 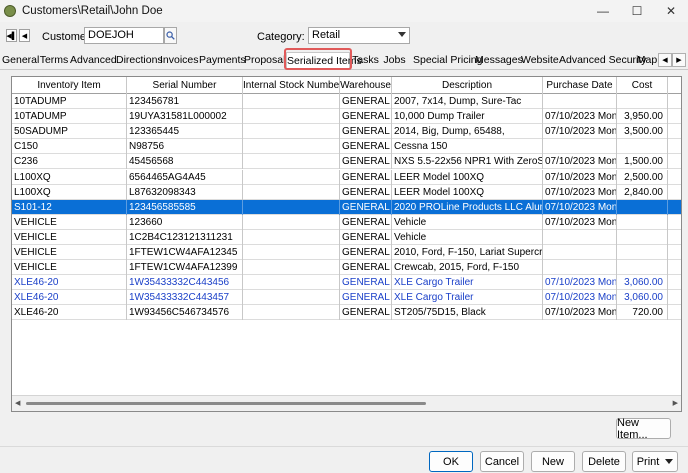 What do you see at coordinates (344, 446) in the screenshot?
I see `divider` at bounding box center [344, 446].